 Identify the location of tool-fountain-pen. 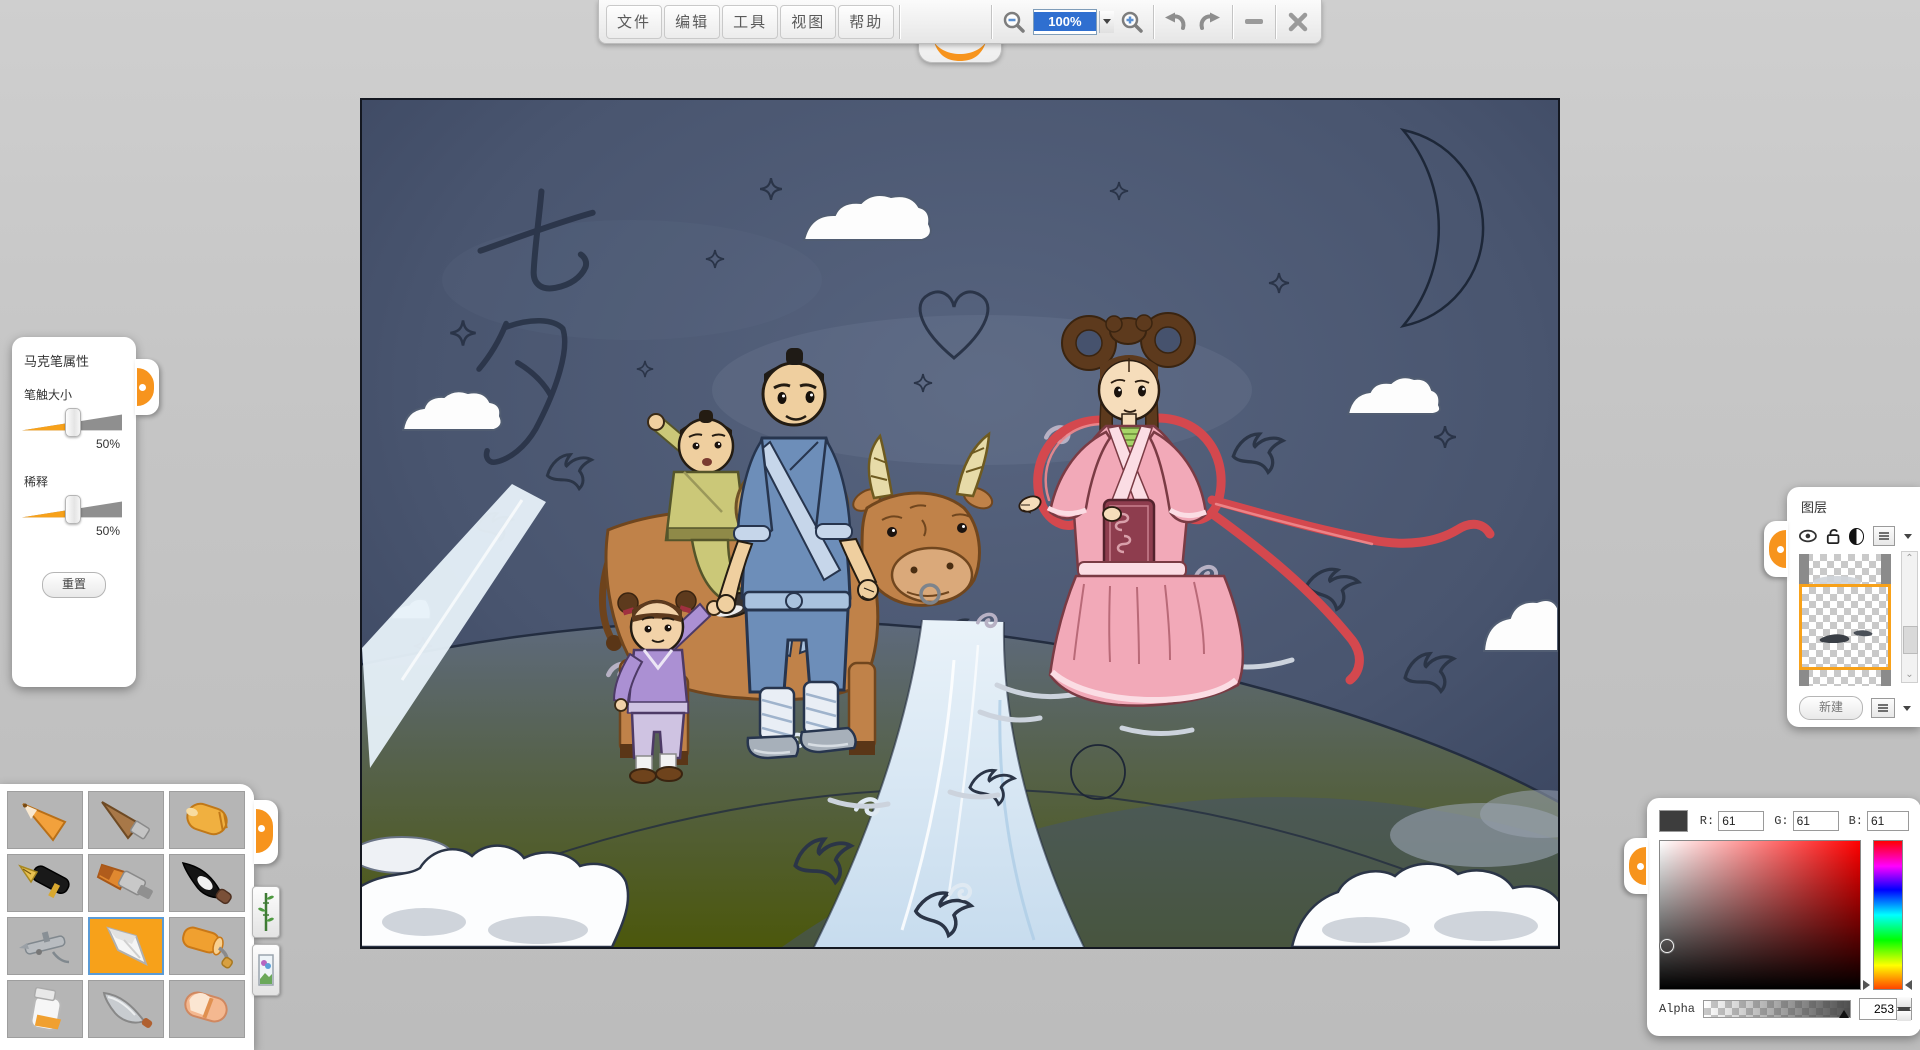
(45, 883).